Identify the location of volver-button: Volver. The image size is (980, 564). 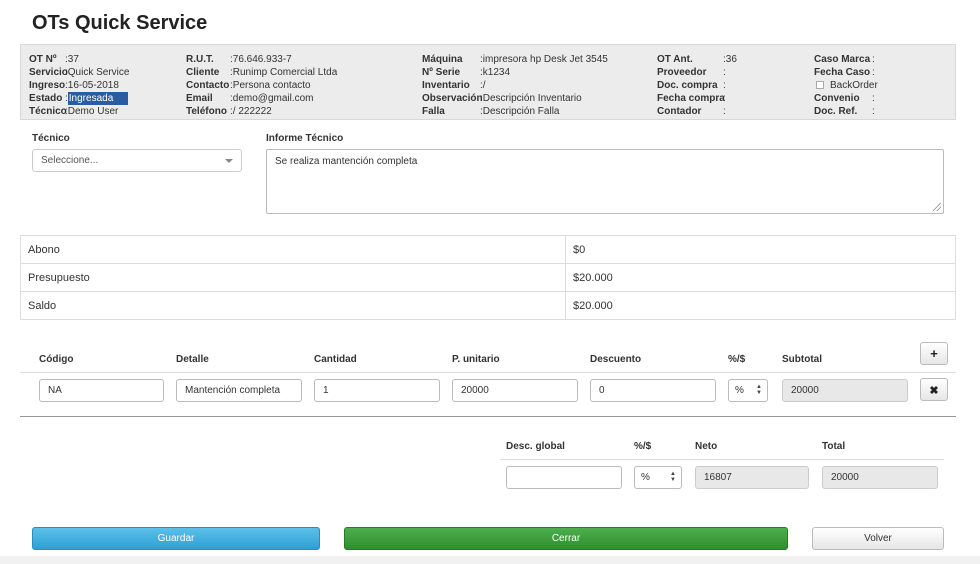
(878, 538).